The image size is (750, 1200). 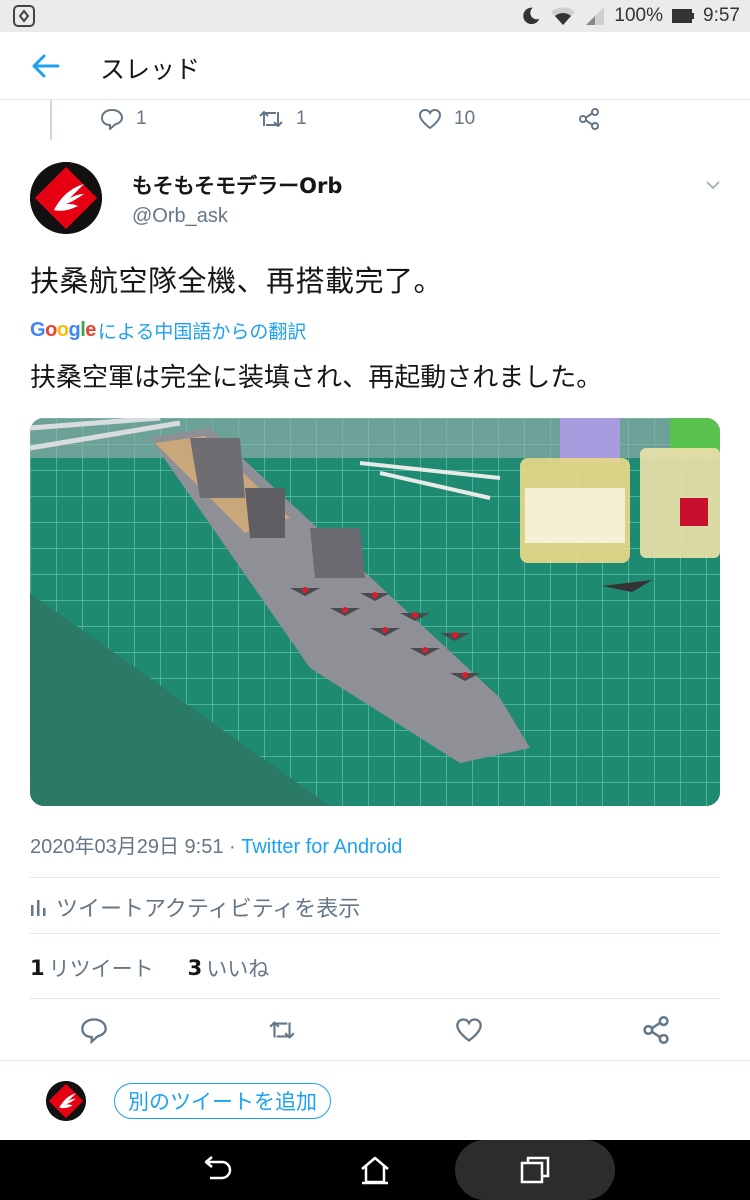 I want to click on retweet-action: 1, so click(x=282, y=119).